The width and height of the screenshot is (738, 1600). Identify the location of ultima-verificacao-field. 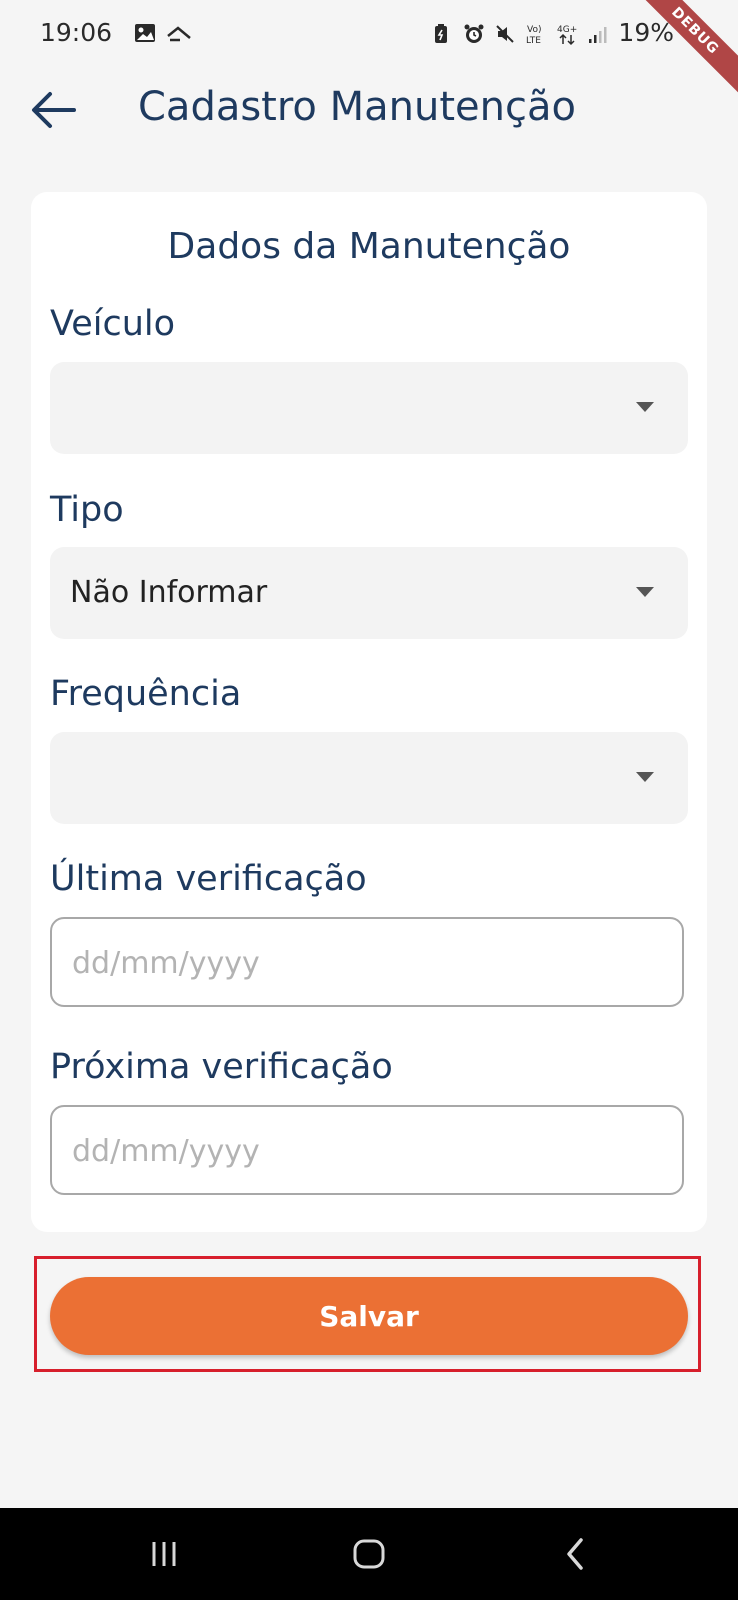
(367, 962).